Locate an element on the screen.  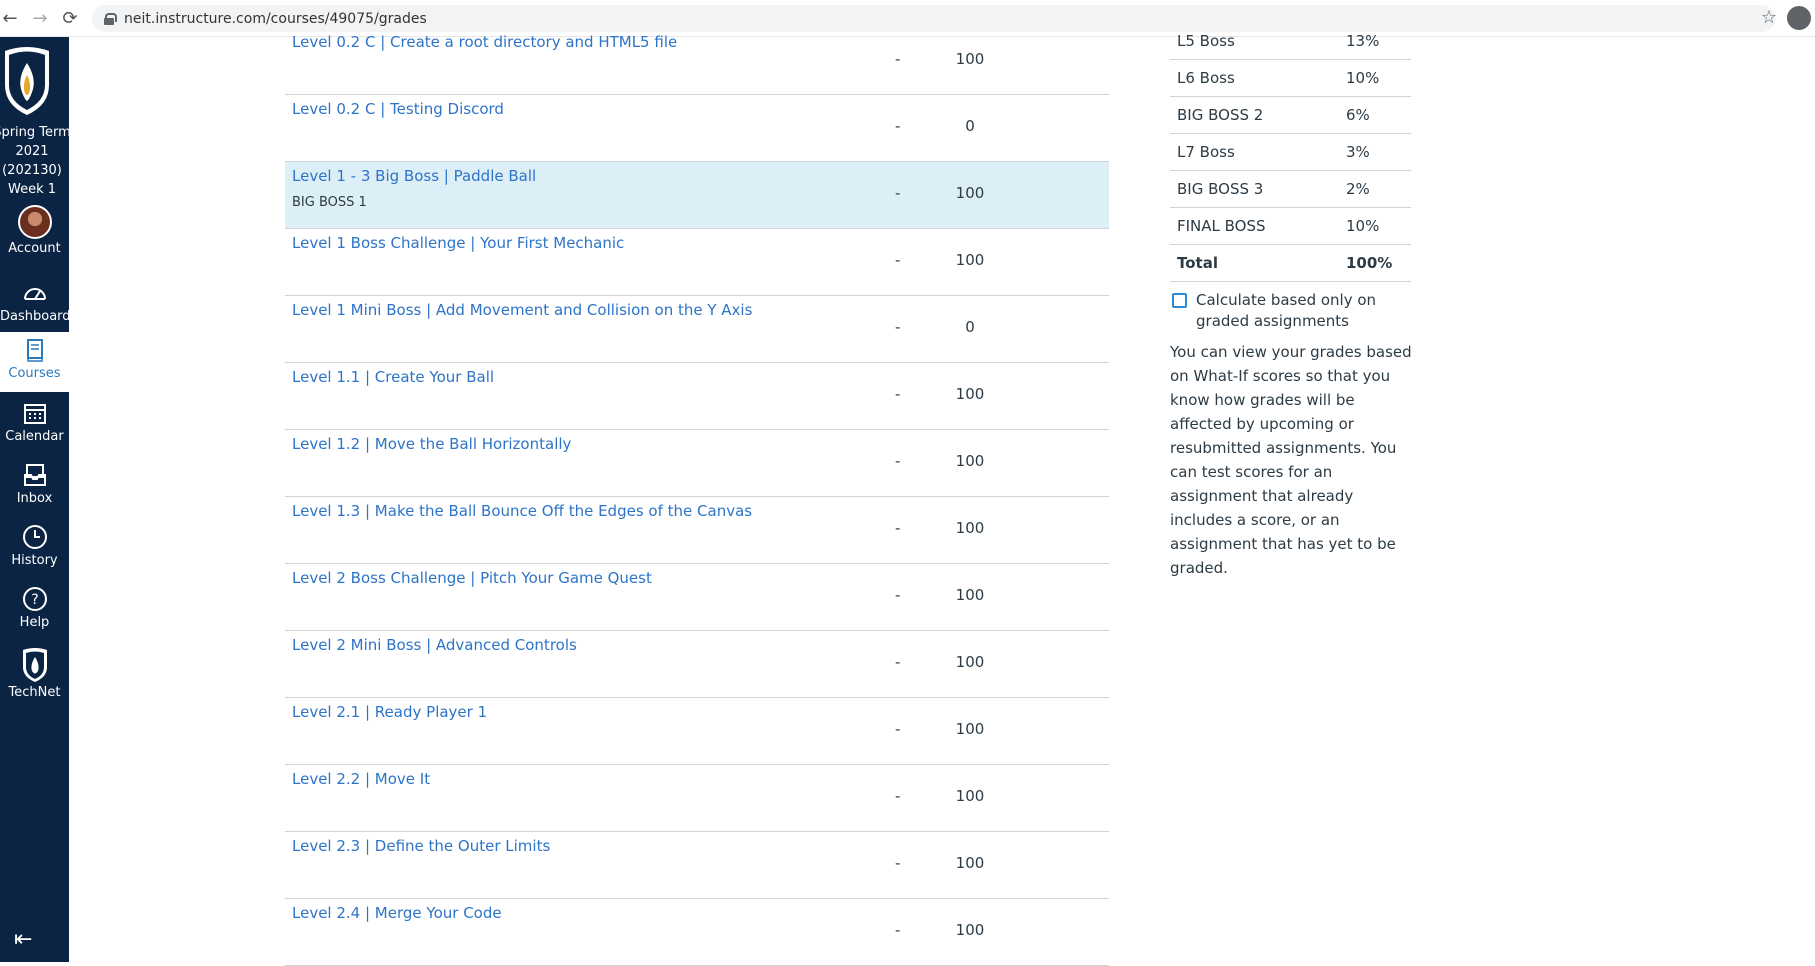
nav-calendar-label: Calendar is located at coordinates (34, 436).